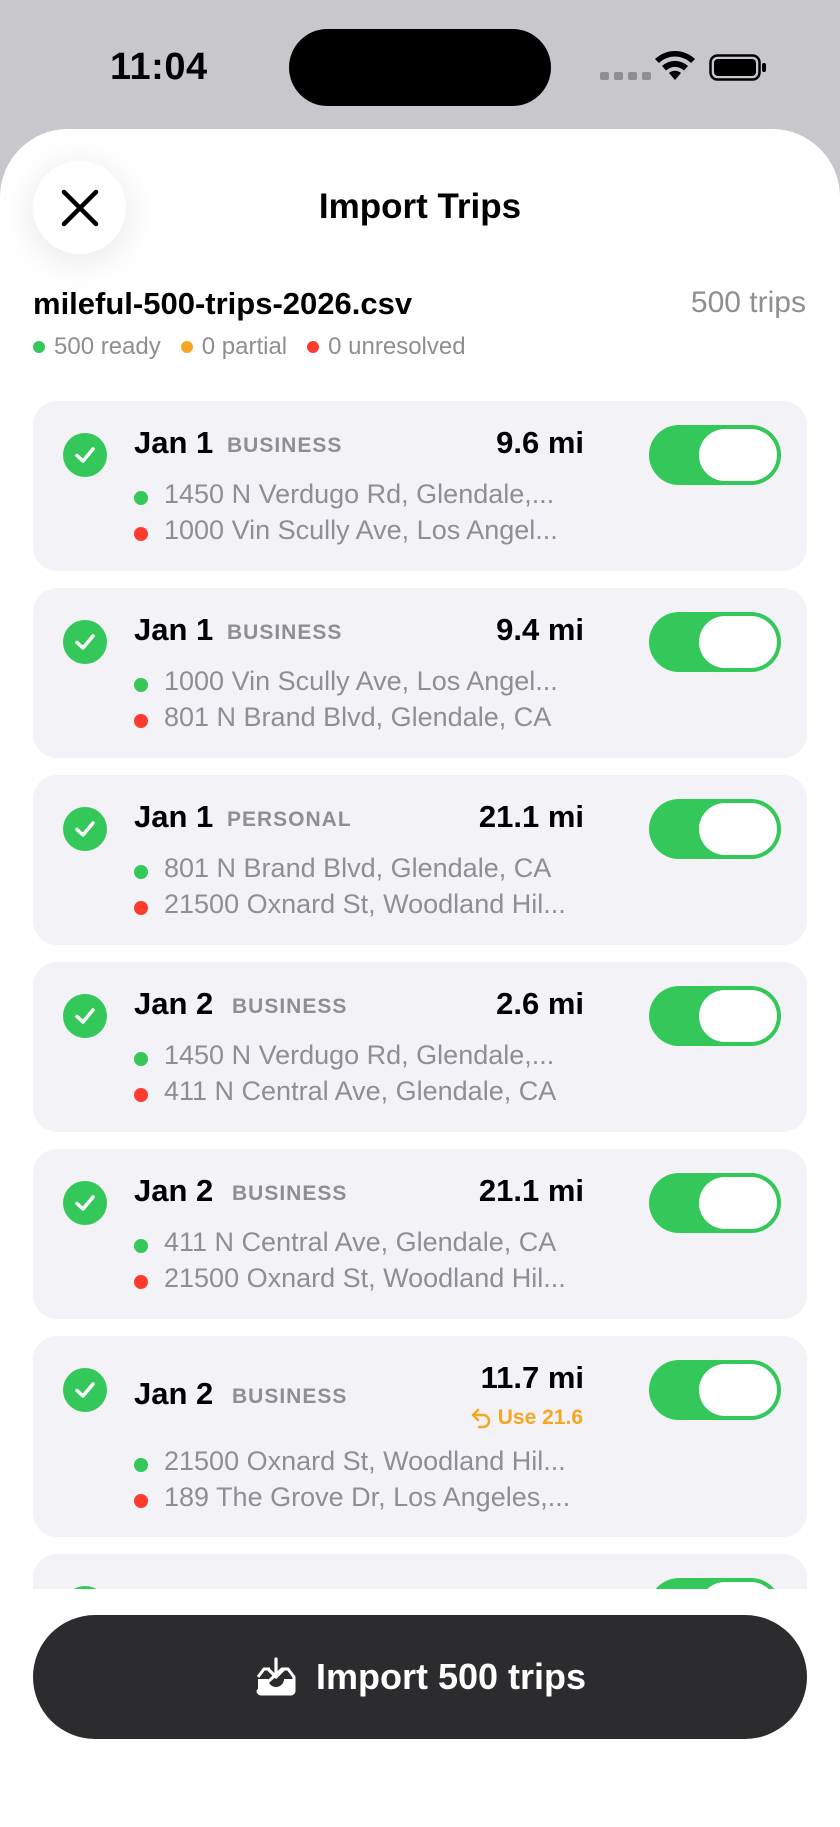  What do you see at coordinates (540, 1417) in the screenshot?
I see `suggestion-label: Use 21.6` at bounding box center [540, 1417].